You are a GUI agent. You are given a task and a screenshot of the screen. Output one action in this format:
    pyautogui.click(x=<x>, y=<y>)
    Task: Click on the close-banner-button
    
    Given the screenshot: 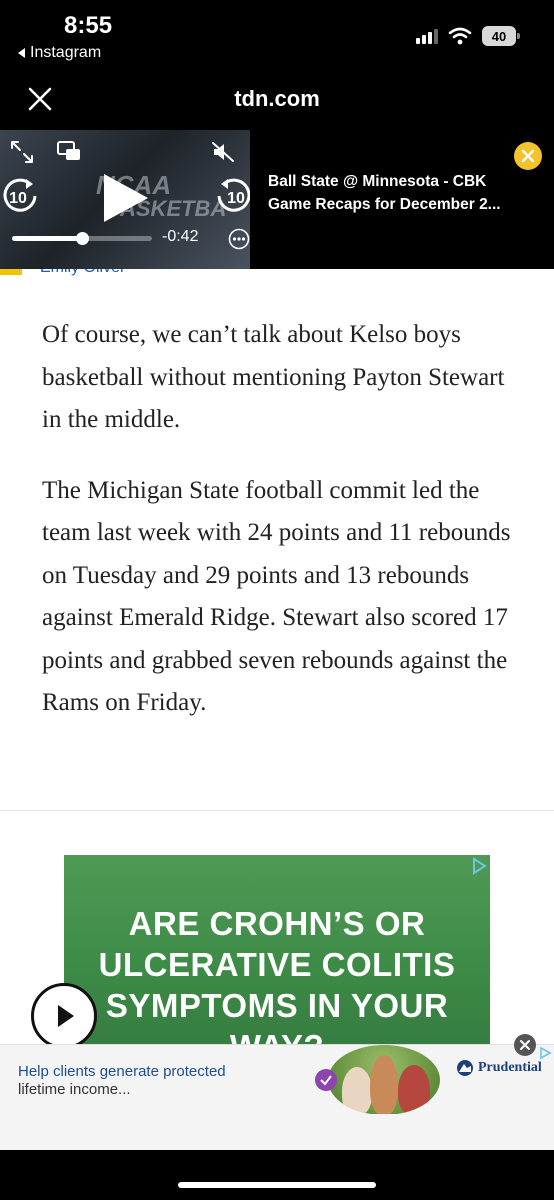 What is the action you would take?
    pyautogui.click(x=525, y=1045)
    